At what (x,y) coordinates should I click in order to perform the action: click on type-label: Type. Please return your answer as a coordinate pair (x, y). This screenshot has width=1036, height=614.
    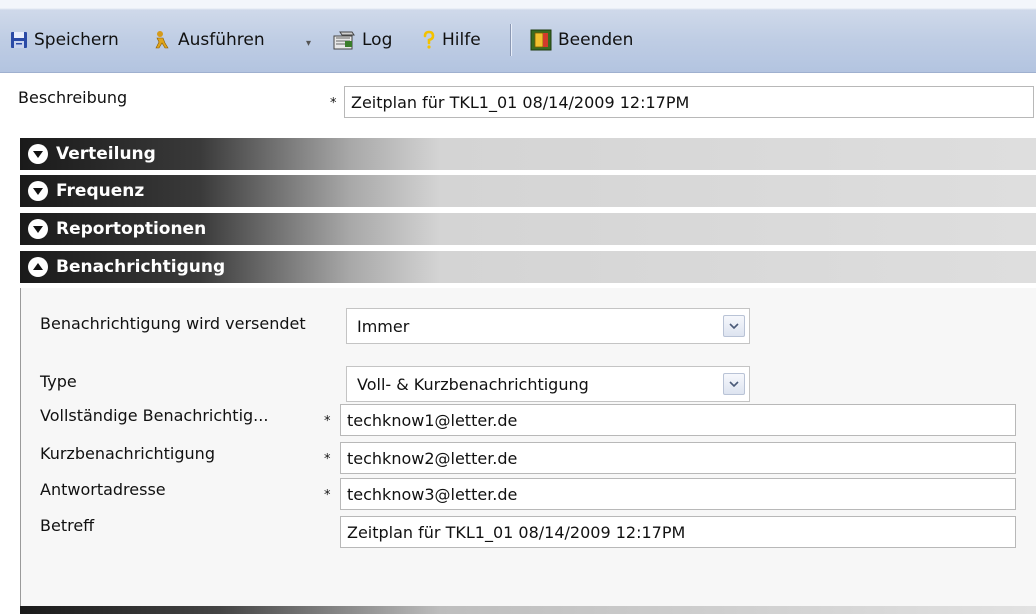
    Looking at the image, I should click on (58, 381).